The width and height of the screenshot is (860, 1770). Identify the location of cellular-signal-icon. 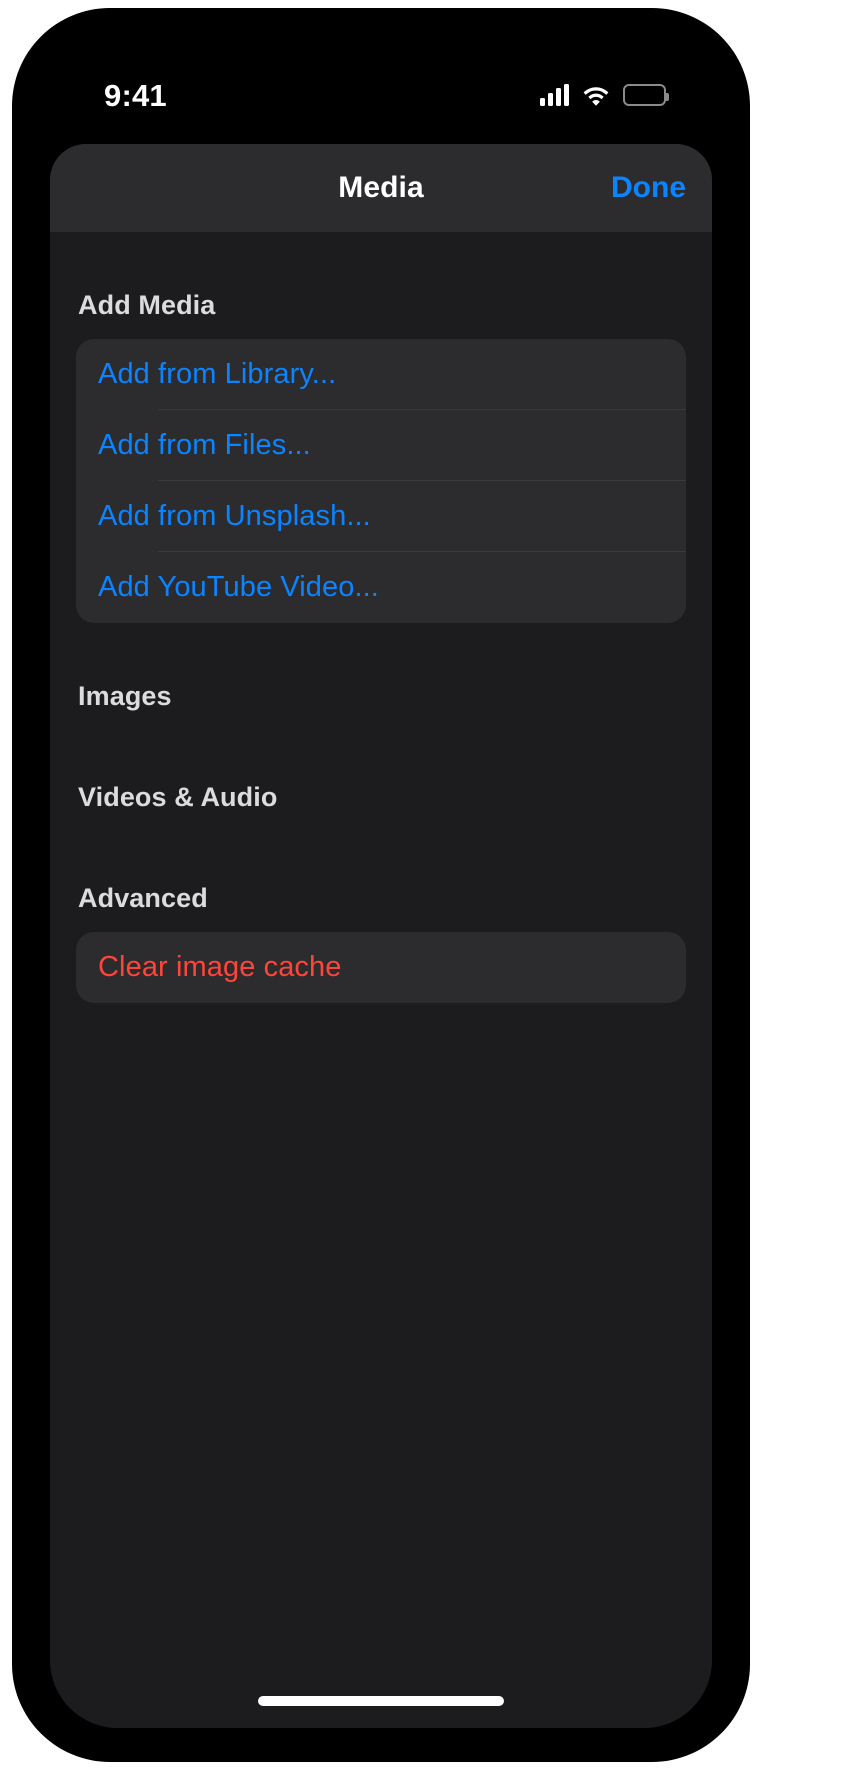
(554, 95).